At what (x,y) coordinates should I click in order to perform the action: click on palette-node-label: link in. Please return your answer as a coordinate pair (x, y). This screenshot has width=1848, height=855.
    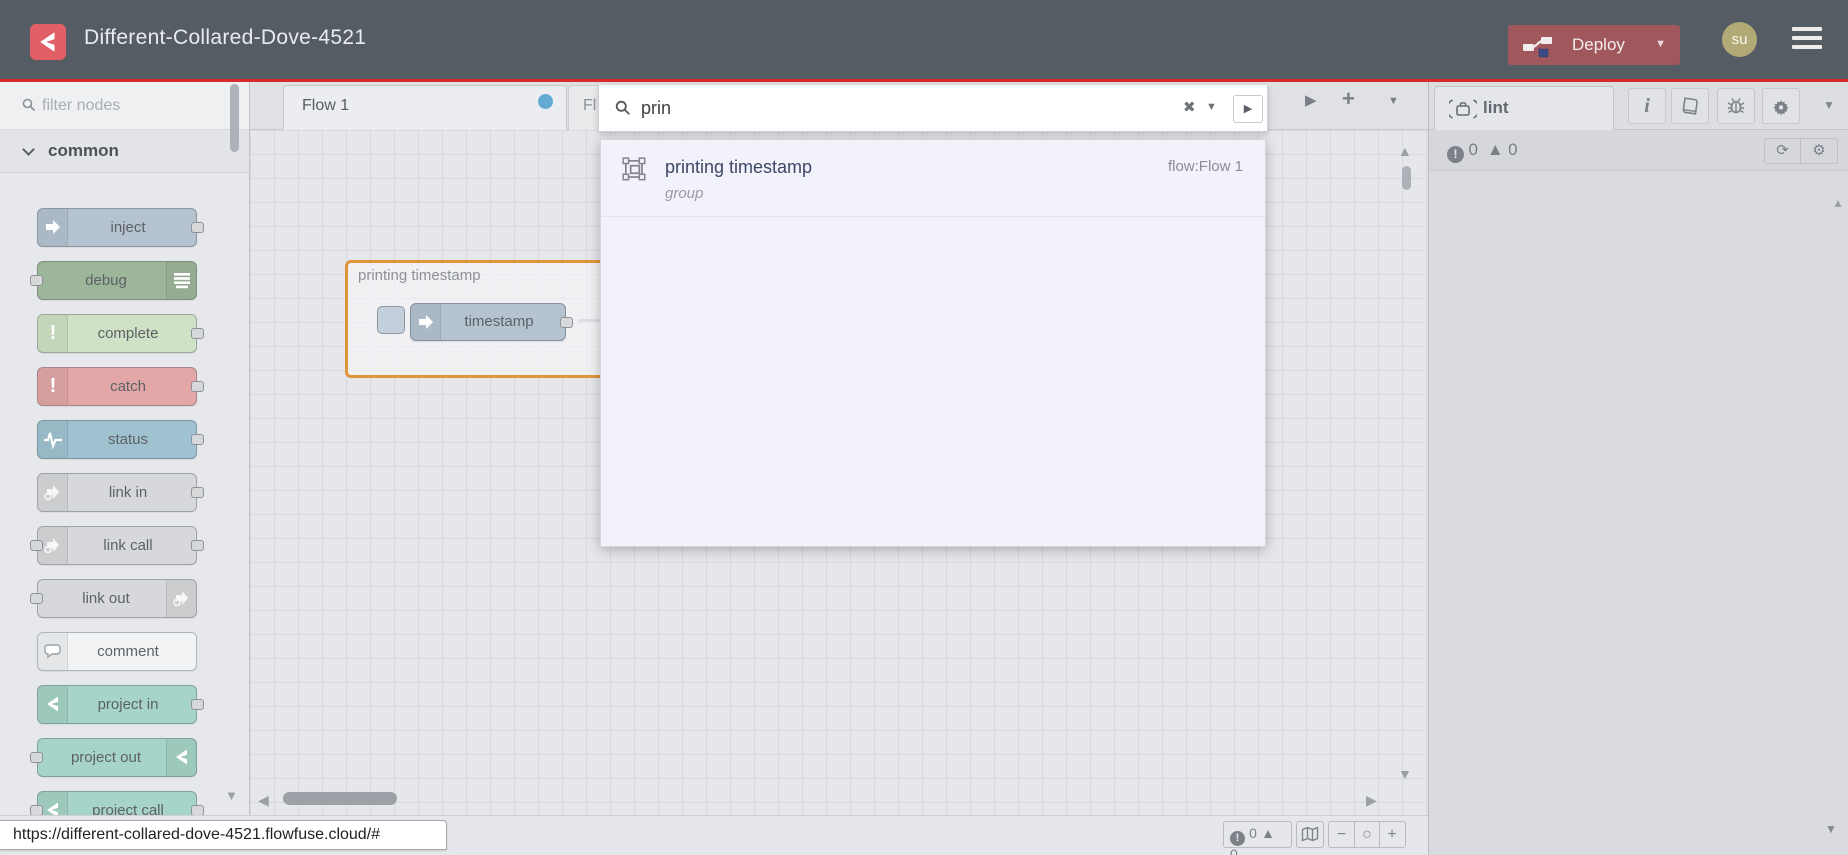
    Looking at the image, I should click on (128, 492).